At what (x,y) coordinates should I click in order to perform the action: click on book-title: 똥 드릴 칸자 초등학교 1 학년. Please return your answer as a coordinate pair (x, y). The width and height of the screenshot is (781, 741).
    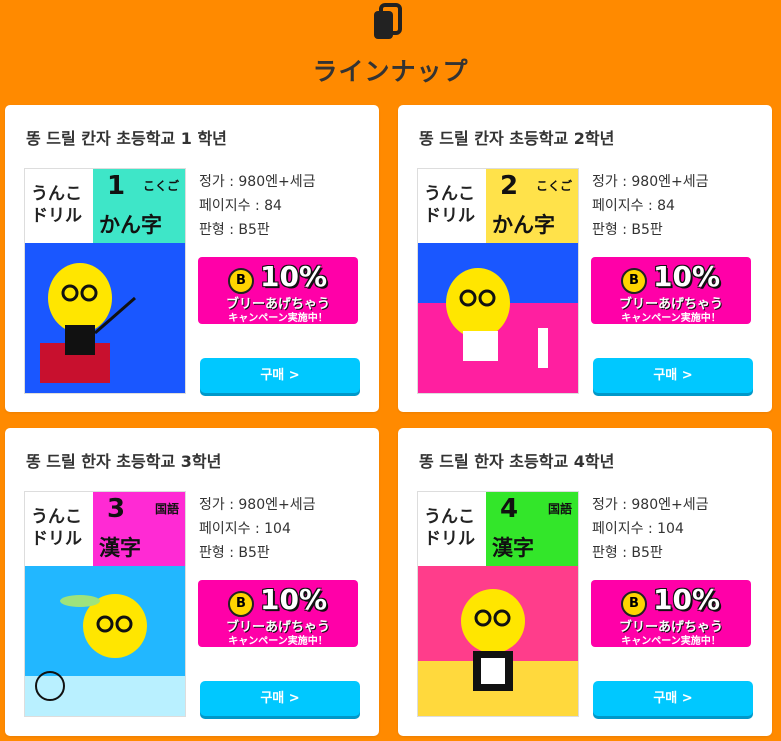
    Looking at the image, I should click on (126, 138).